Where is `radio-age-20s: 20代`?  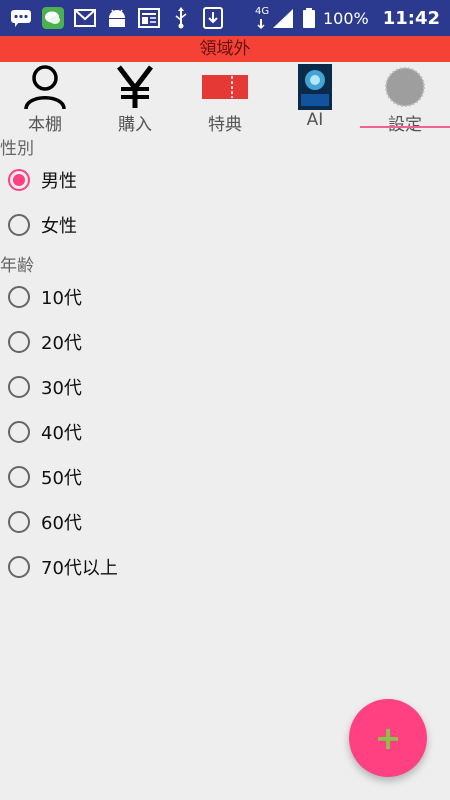 radio-age-20s: 20代 is located at coordinates (45, 342).